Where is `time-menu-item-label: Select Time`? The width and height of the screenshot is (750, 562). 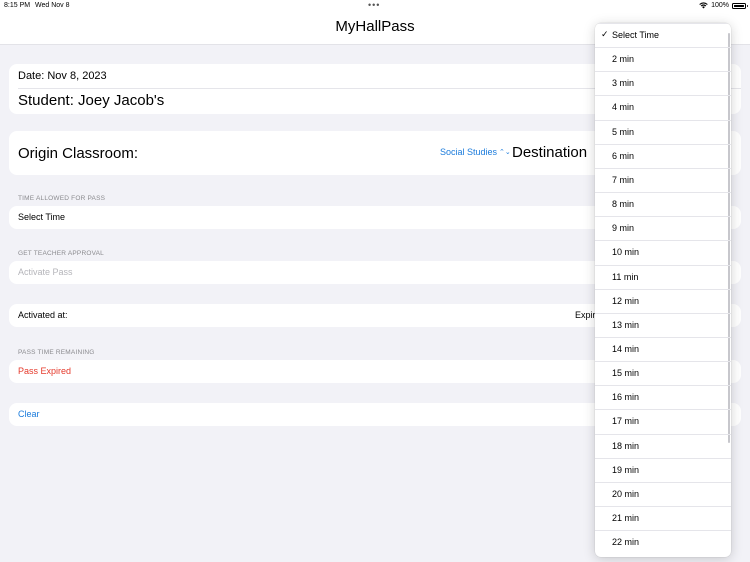 time-menu-item-label: Select Time is located at coordinates (636, 35).